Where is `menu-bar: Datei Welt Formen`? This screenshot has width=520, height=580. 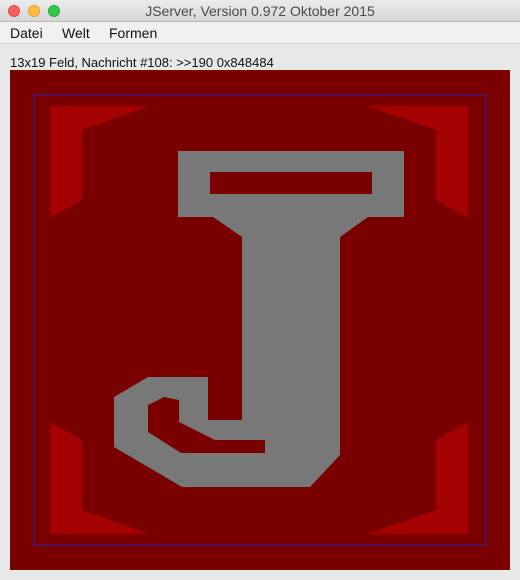 menu-bar: Datei Welt Formen is located at coordinates (260, 33).